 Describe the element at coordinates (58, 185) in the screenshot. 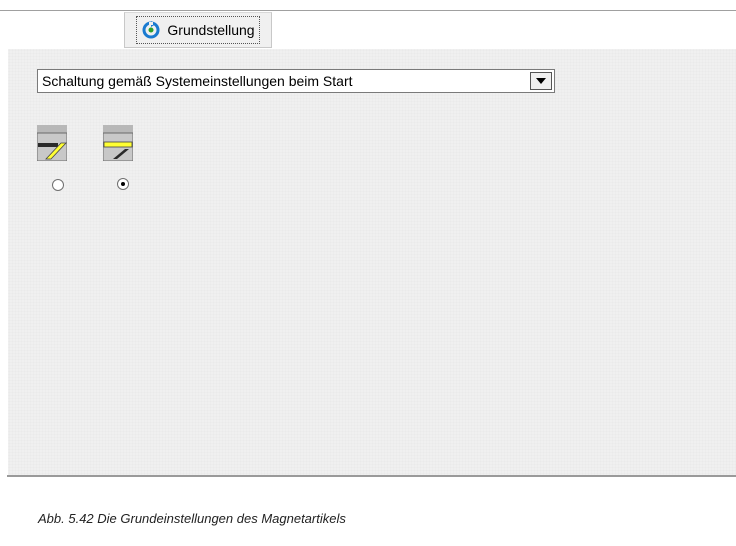

I see `turnout-option-1-radio` at that location.